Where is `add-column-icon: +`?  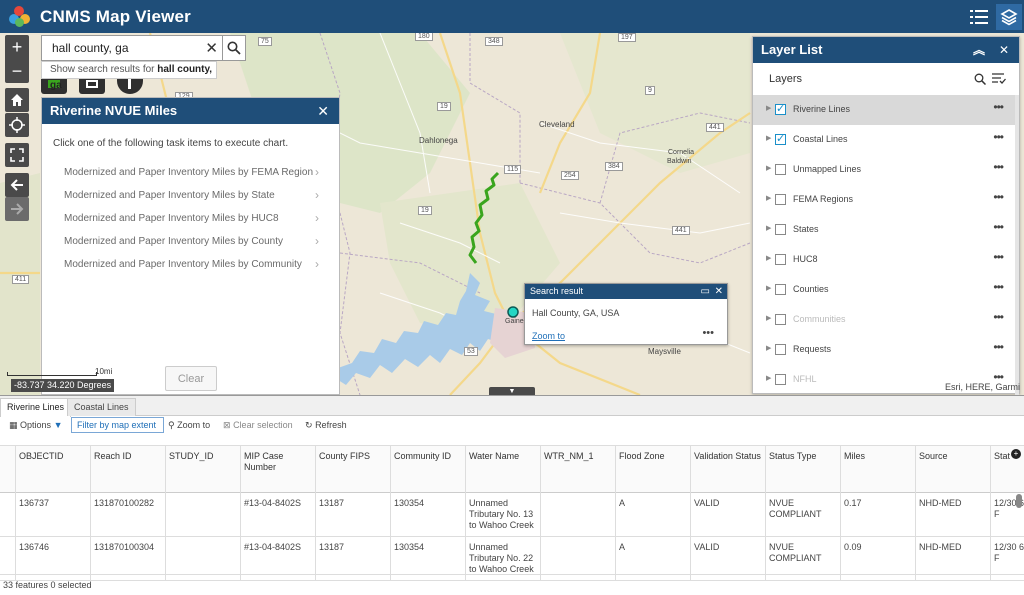
add-column-icon: + is located at coordinates (1016, 454).